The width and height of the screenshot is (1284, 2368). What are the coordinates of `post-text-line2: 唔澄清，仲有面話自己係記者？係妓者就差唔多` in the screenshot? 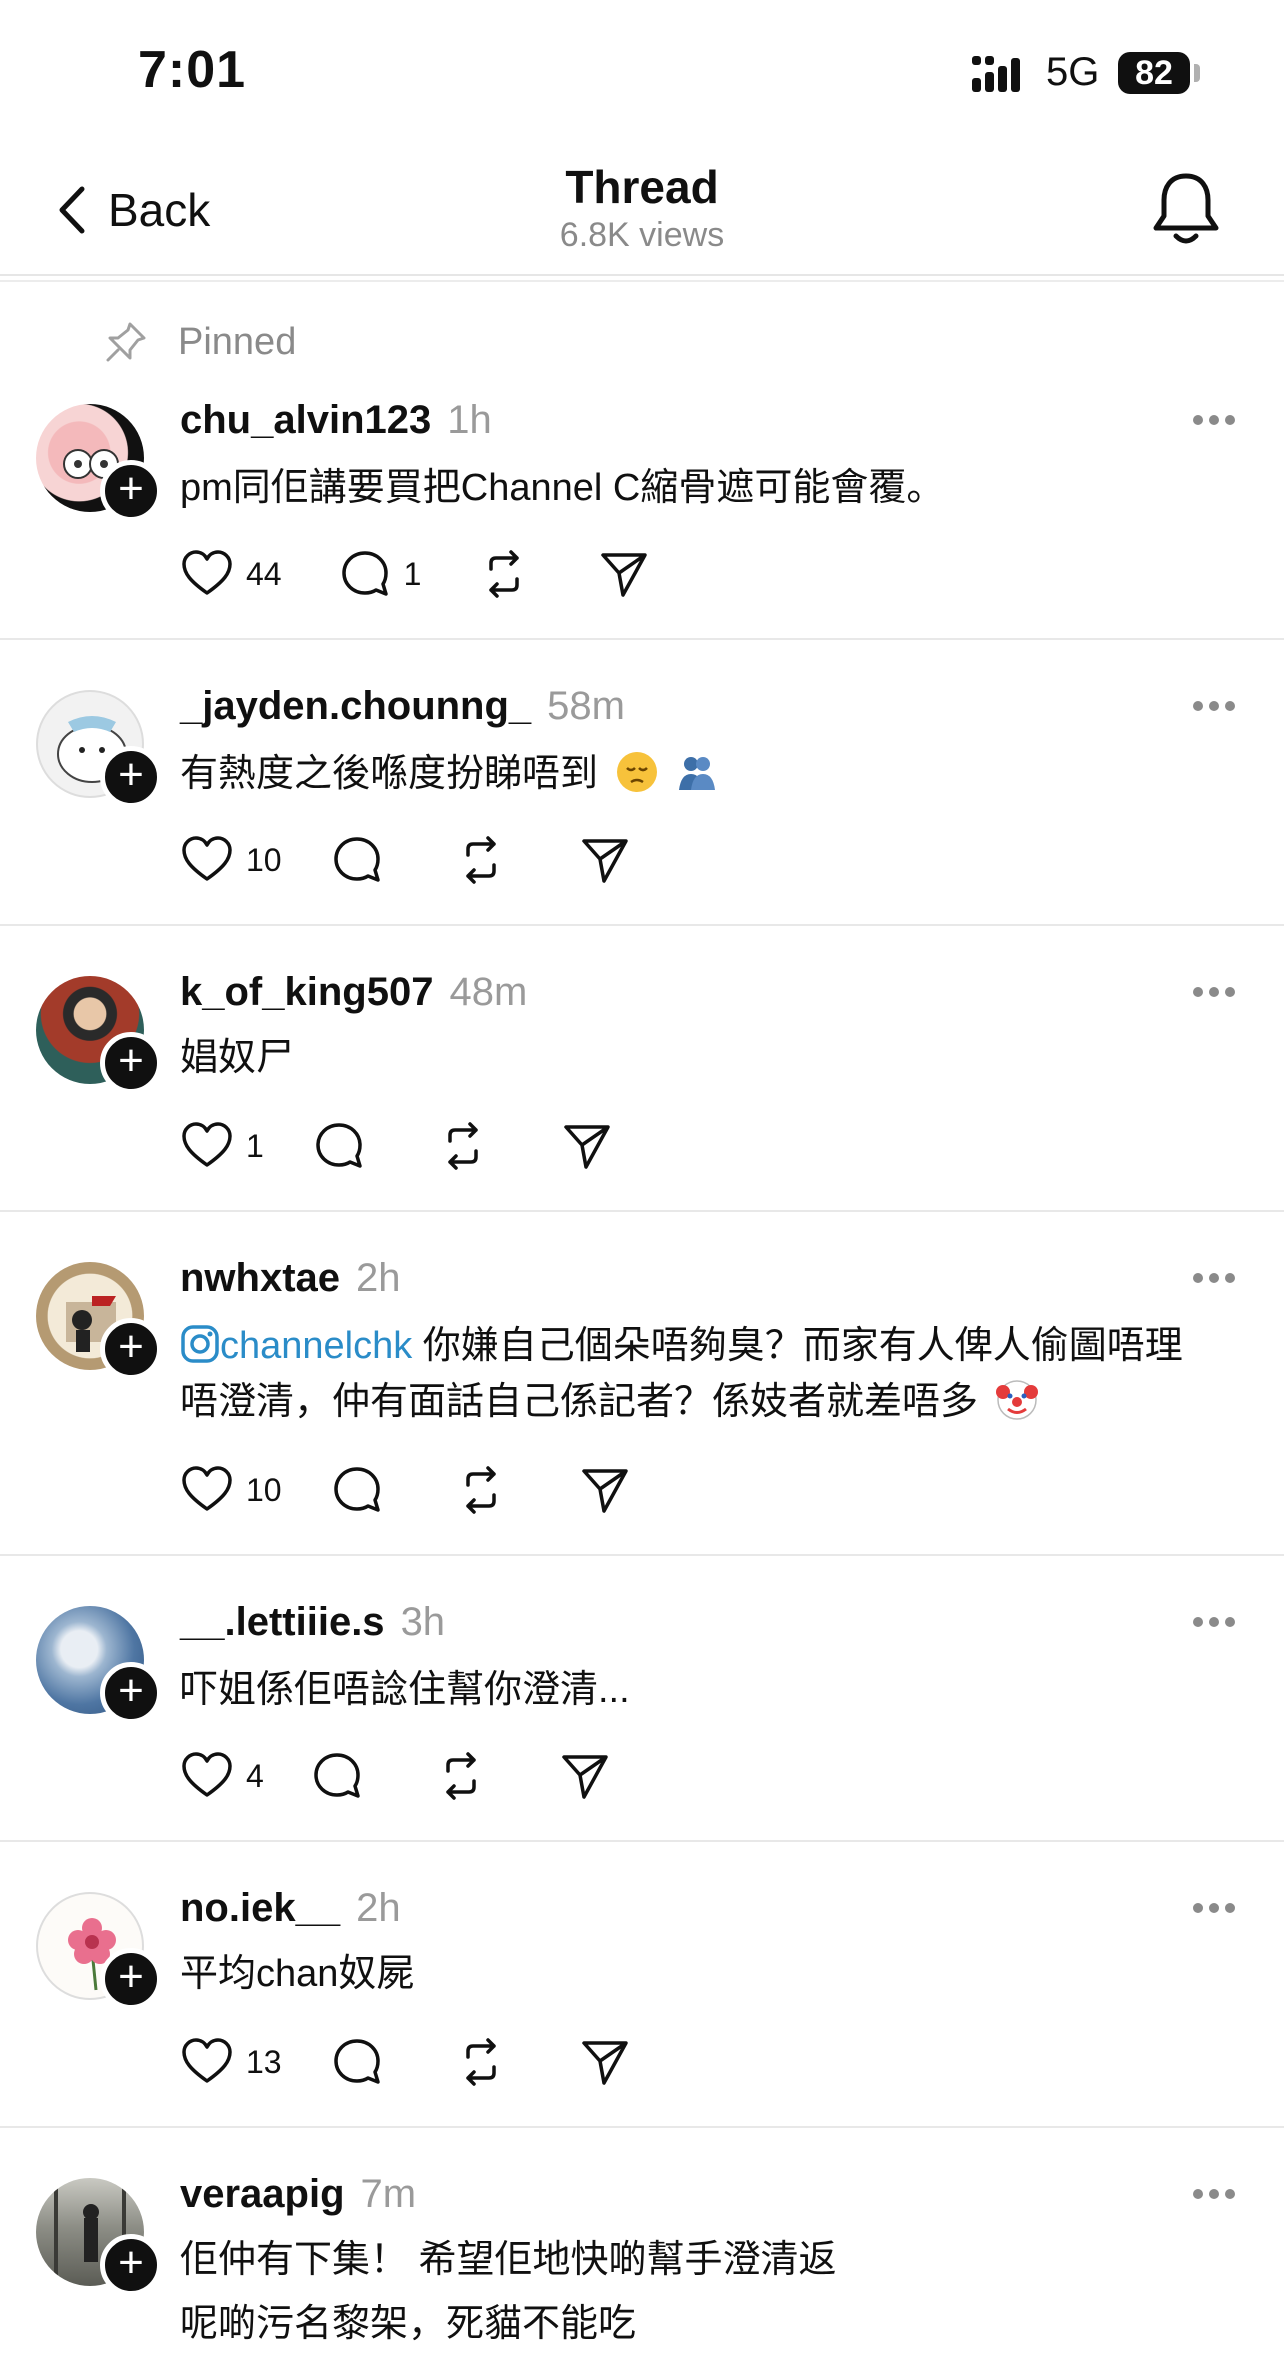 It's located at (609, 1402).